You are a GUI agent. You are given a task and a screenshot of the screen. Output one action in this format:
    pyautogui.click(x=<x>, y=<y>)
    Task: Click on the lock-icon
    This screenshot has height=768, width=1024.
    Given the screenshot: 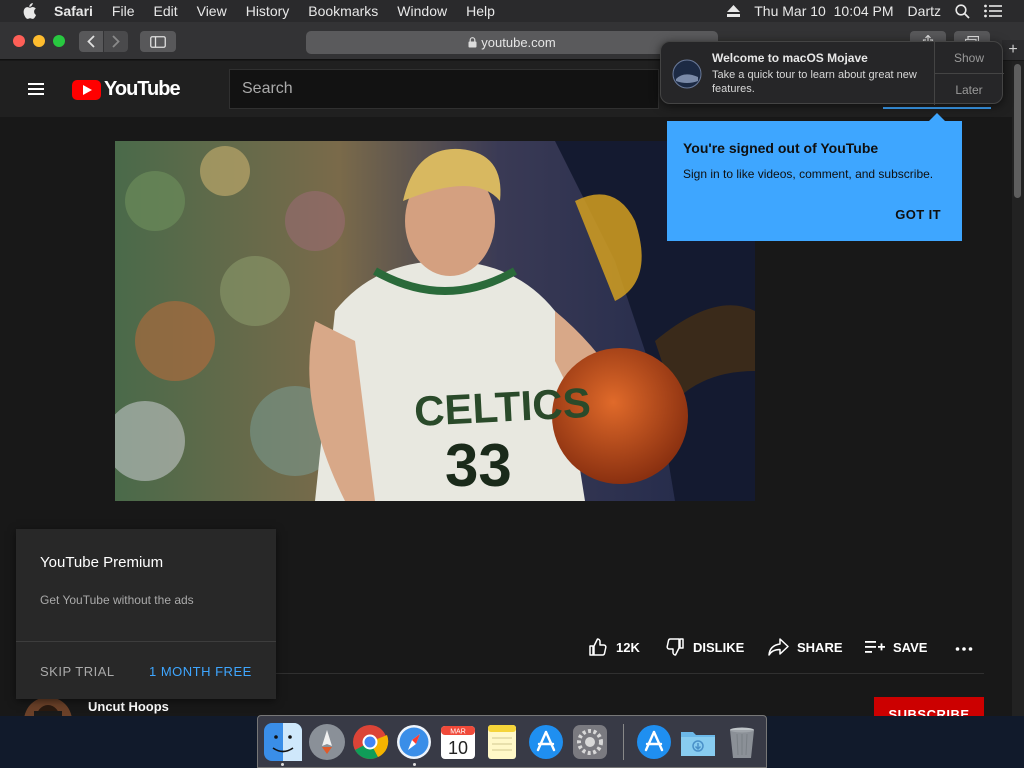 What is the action you would take?
    pyautogui.click(x=472, y=42)
    